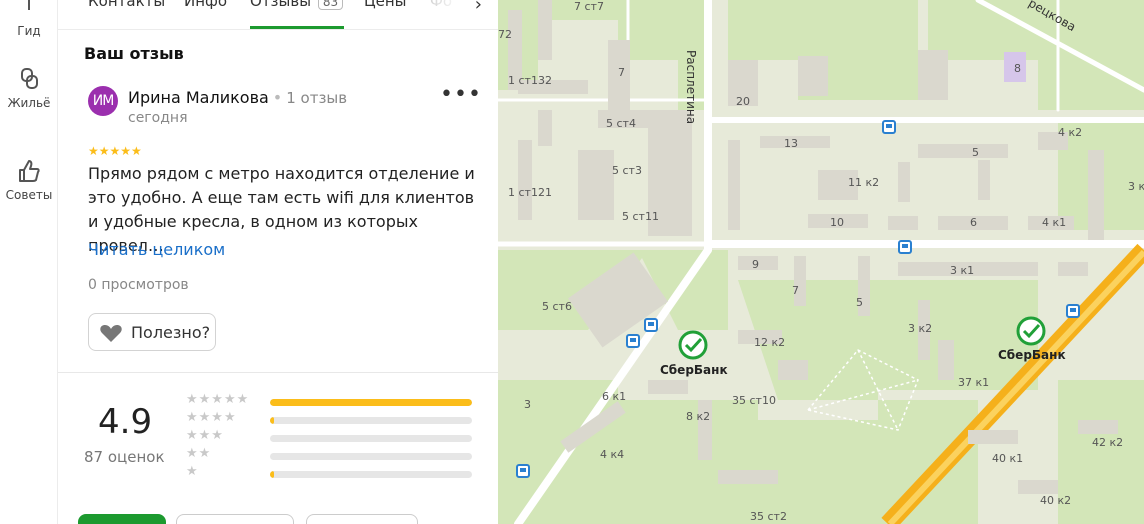  Describe the element at coordinates (768, 516) in the screenshot. I see `building-number-label: 35 ст2` at that location.